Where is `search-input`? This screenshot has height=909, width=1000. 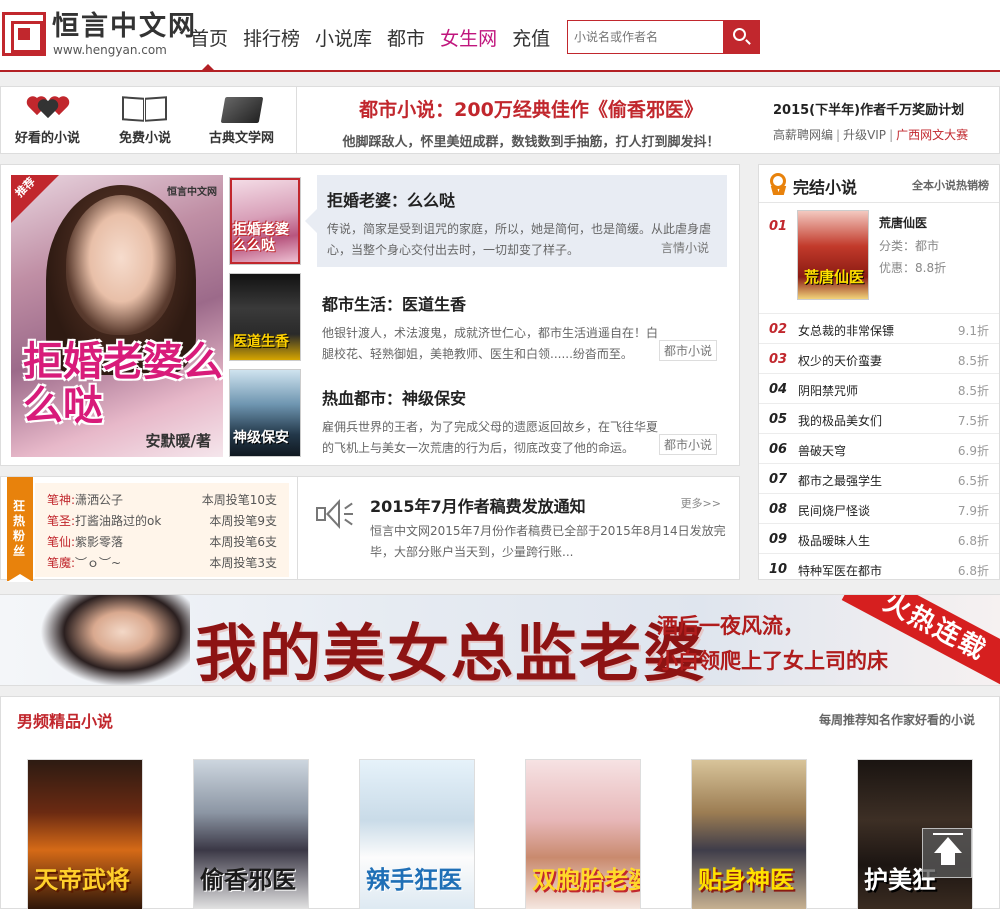 search-input is located at coordinates (646, 37).